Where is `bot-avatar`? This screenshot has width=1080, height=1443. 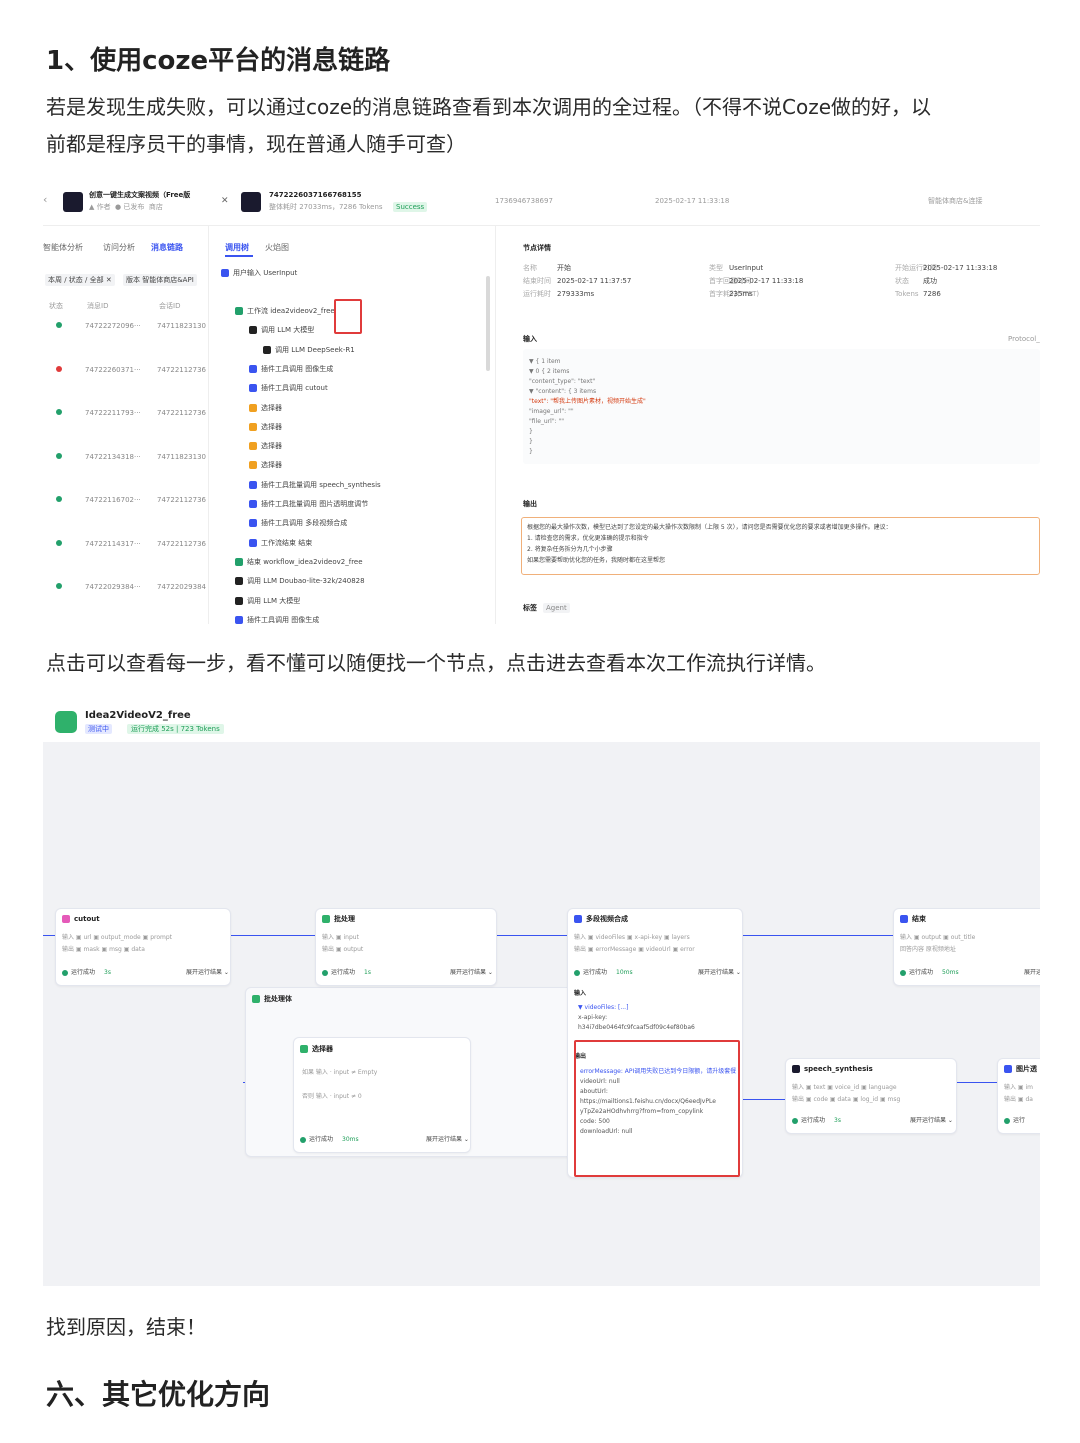 bot-avatar is located at coordinates (73, 202).